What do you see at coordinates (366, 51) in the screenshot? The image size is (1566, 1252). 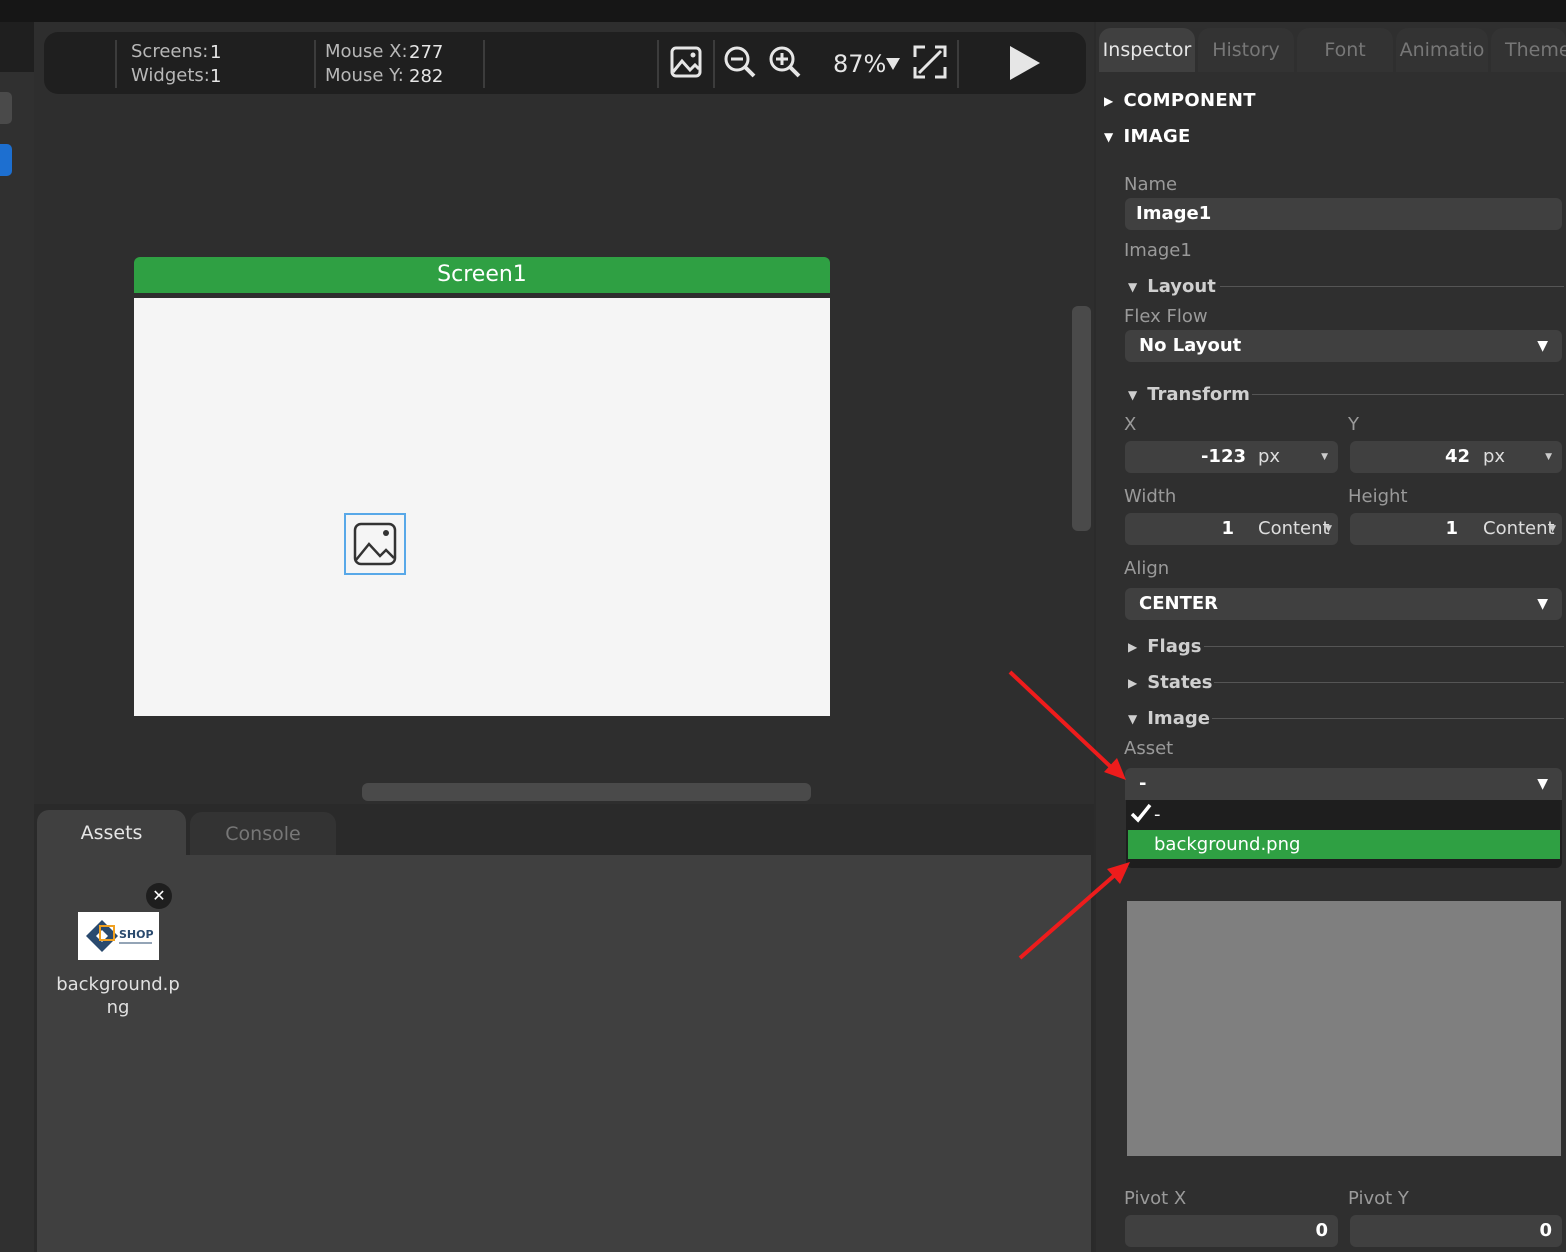 I see `mouse-x-label: Mouse X:` at bounding box center [366, 51].